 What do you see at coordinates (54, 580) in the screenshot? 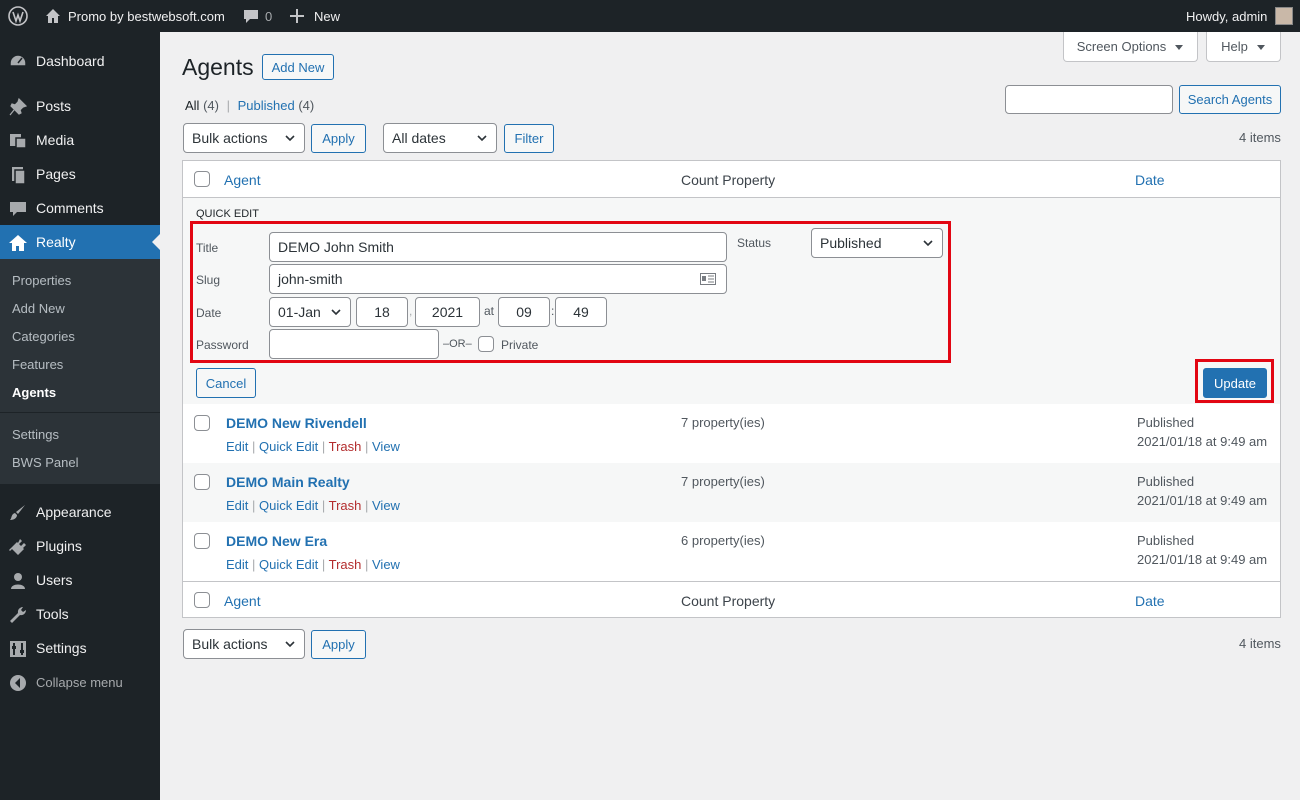
I see `menu-label: Users` at bounding box center [54, 580].